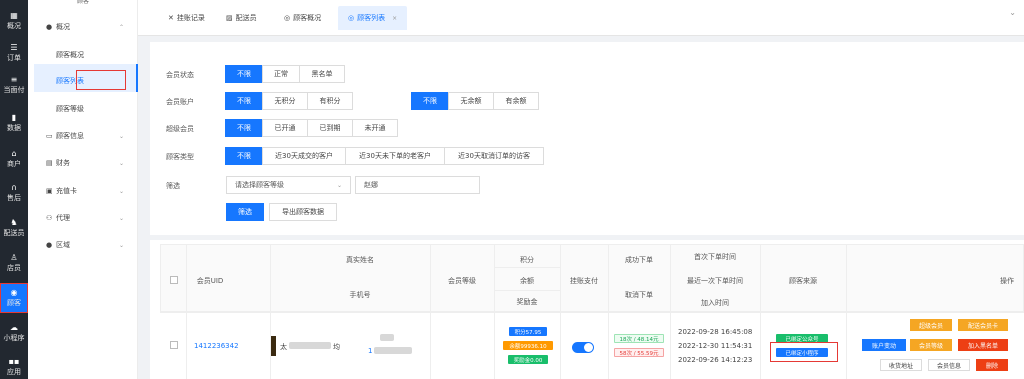 The height and width of the screenshot is (379, 1024). I want to click on apps-icon: ▪▪, so click(14, 361).